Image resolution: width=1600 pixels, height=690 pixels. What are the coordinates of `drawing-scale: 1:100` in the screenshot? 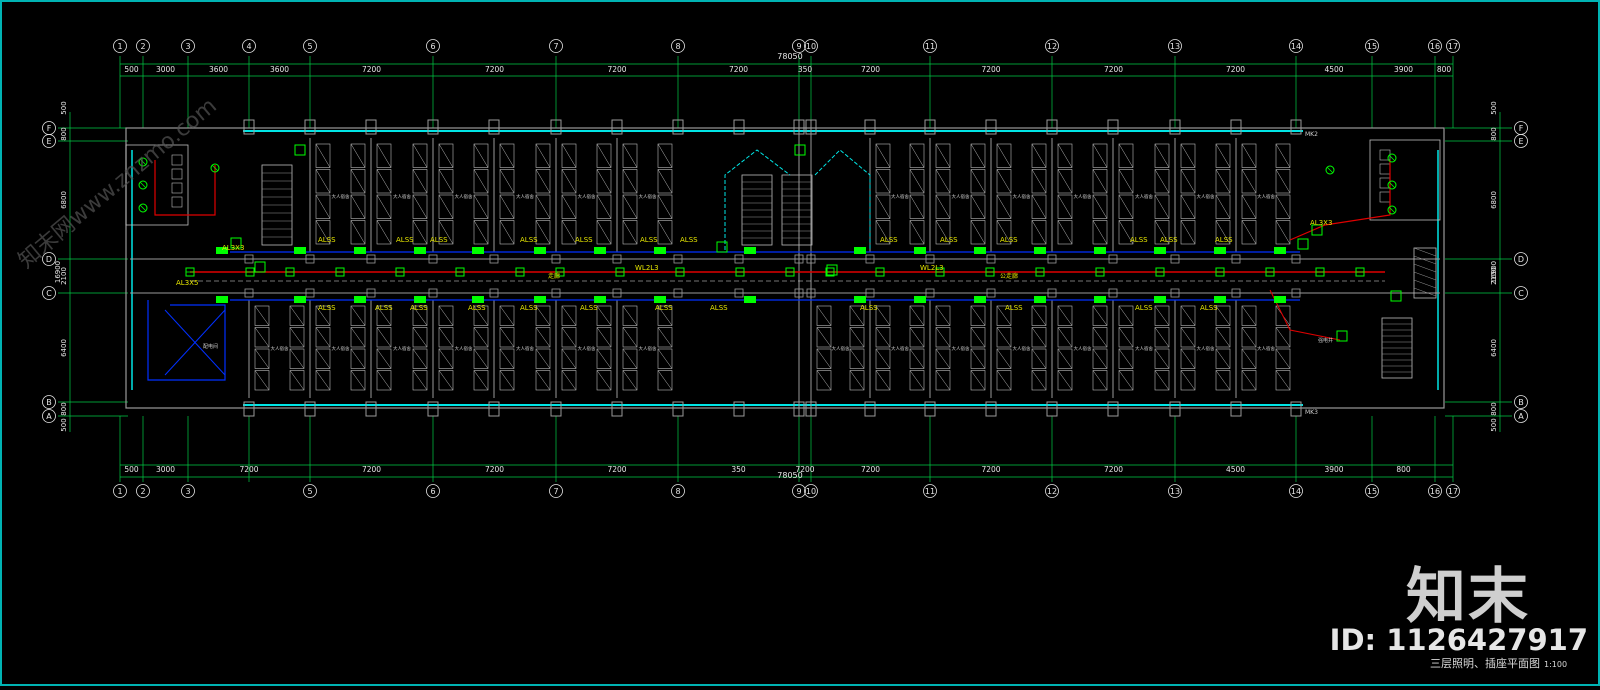 It's located at (1556, 664).